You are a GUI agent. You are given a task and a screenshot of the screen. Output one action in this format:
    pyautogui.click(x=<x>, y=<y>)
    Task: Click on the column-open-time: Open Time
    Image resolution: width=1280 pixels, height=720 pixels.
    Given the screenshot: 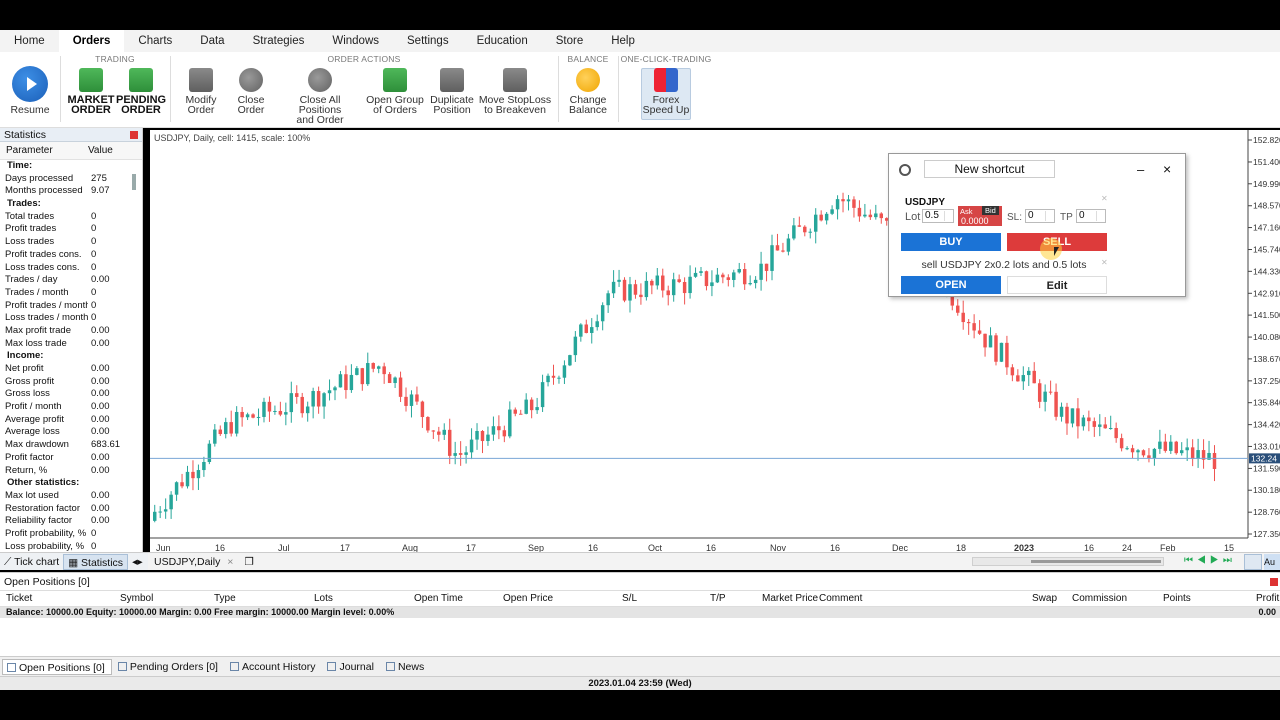 What is the action you would take?
    pyautogui.click(x=438, y=599)
    